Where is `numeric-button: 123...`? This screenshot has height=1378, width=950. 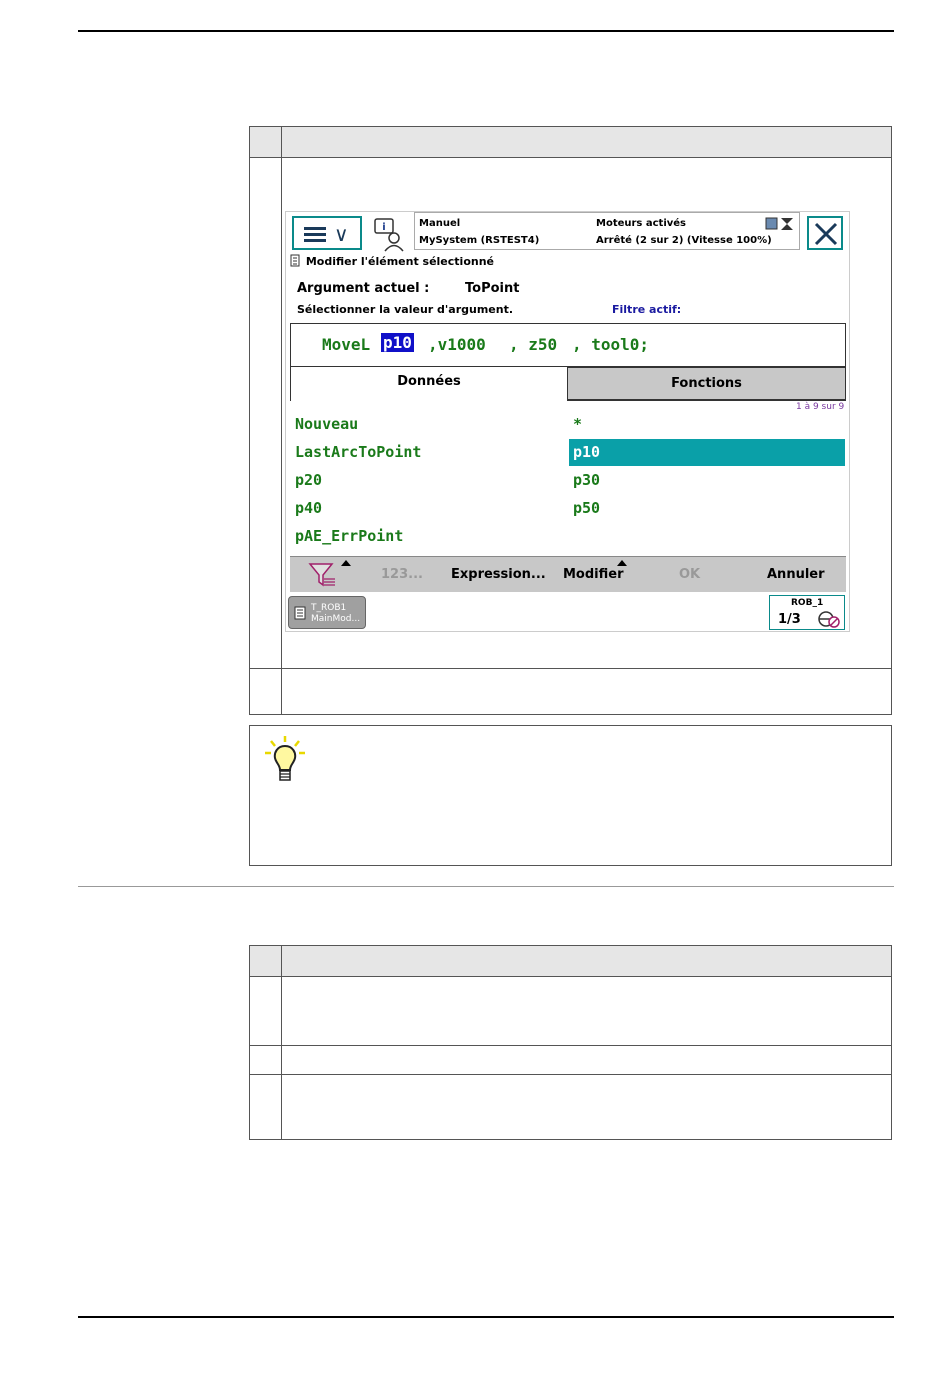
numeric-button: 123... is located at coordinates (402, 574).